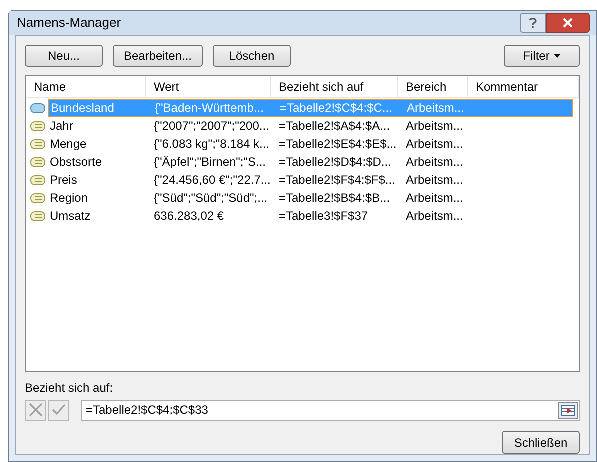  I want to click on table-cell-text: Obstsorte, so click(76, 162).